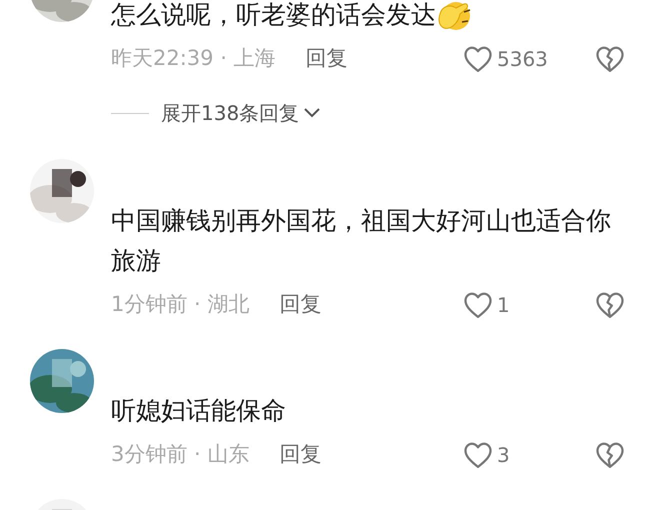 Image resolution: width=660 pixels, height=510 pixels. What do you see at coordinates (361, 241) in the screenshot?
I see `comment-text: 中国赚钱别再外国花，祖国大好河山也适合你旅游` at bounding box center [361, 241].